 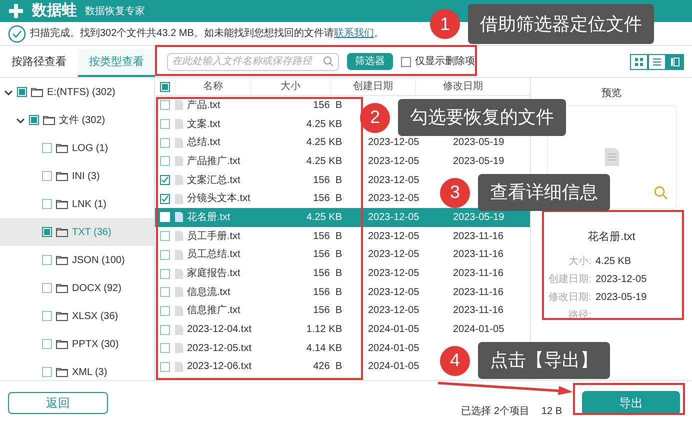 What do you see at coordinates (203, 105) in the screenshot?
I see `file-name-cell-text: 产品.txt` at bounding box center [203, 105].